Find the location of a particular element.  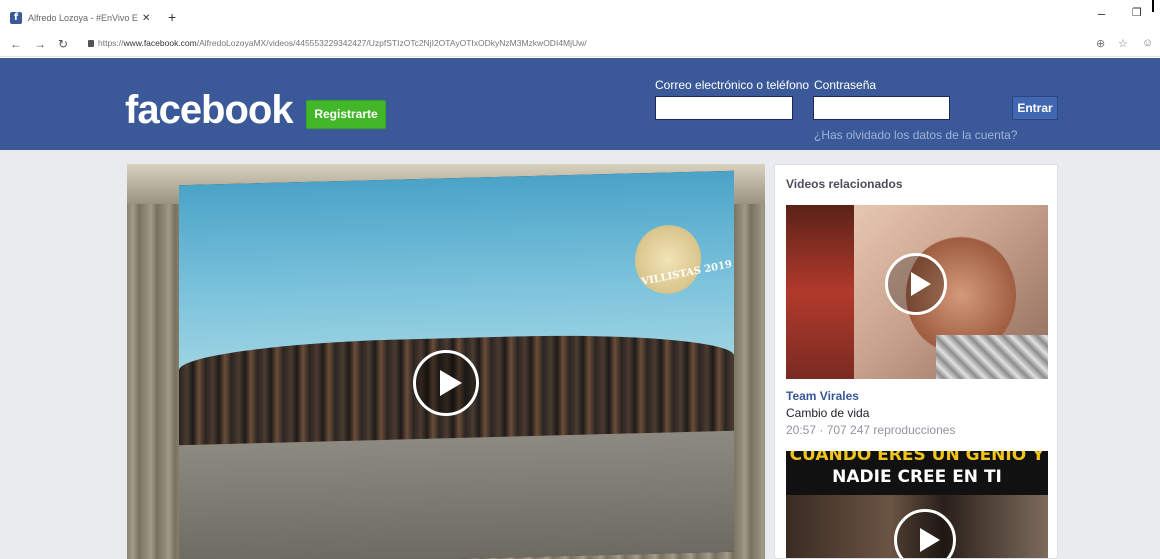

minimize-icon: – is located at coordinates (1101, 13).